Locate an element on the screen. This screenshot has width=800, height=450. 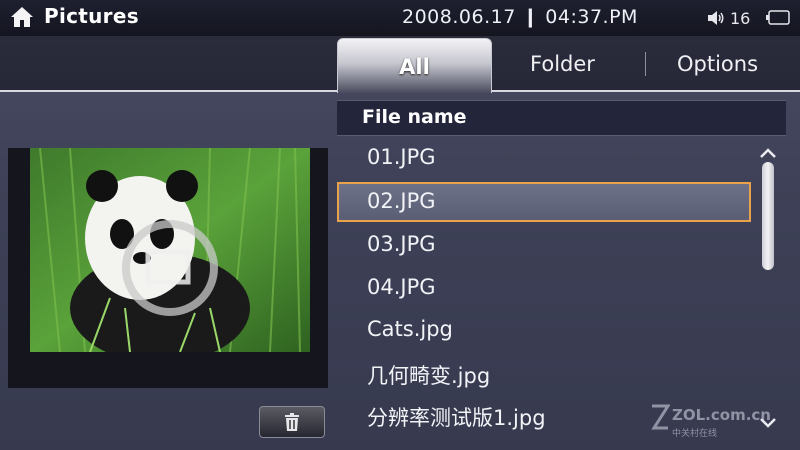
file-name: 分辨率测试版1.jpg is located at coordinates (456, 418).